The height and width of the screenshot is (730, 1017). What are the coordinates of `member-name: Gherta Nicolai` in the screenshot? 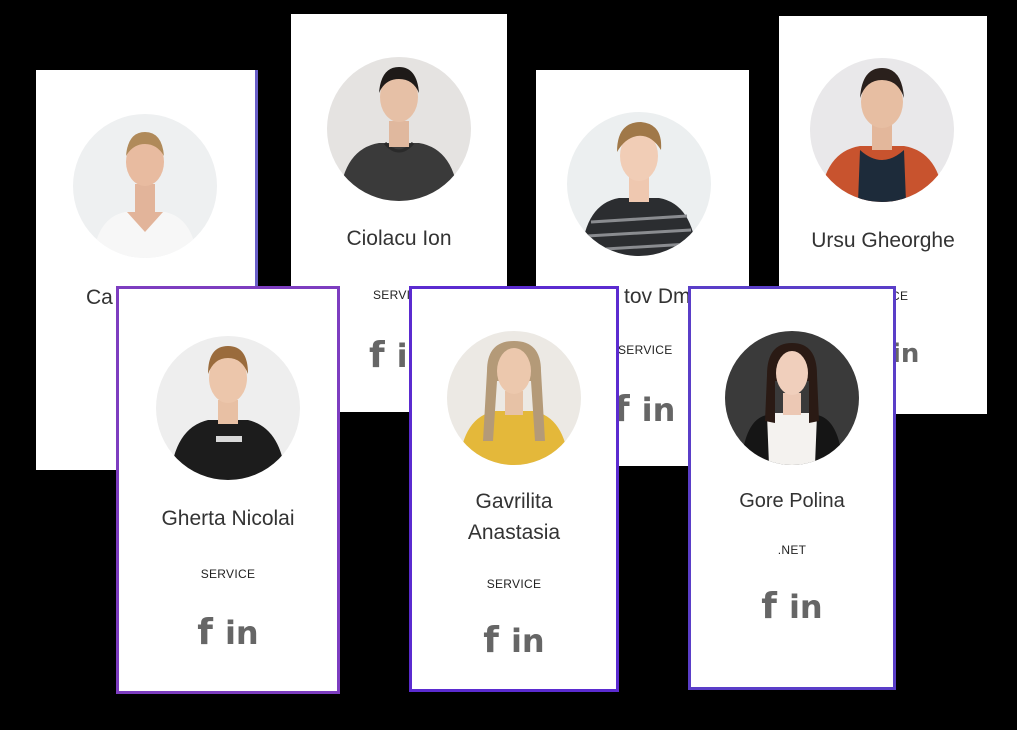 It's located at (228, 518).